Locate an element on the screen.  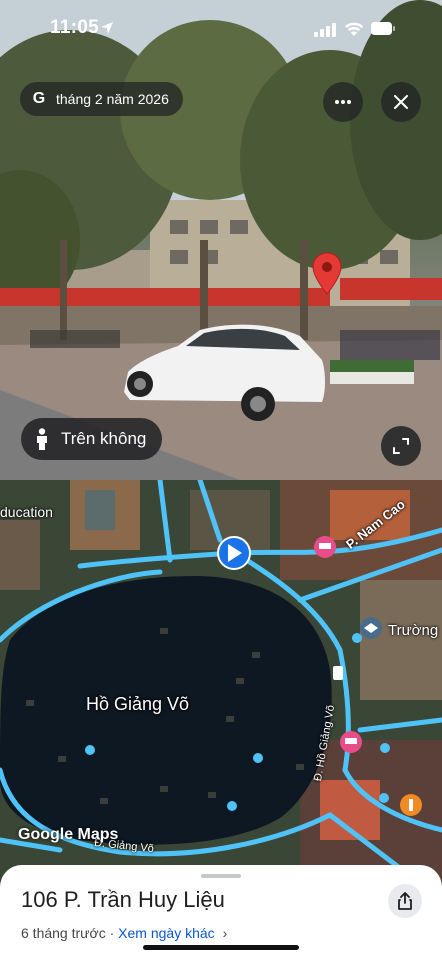
more-options-button is located at coordinates (343, 102).